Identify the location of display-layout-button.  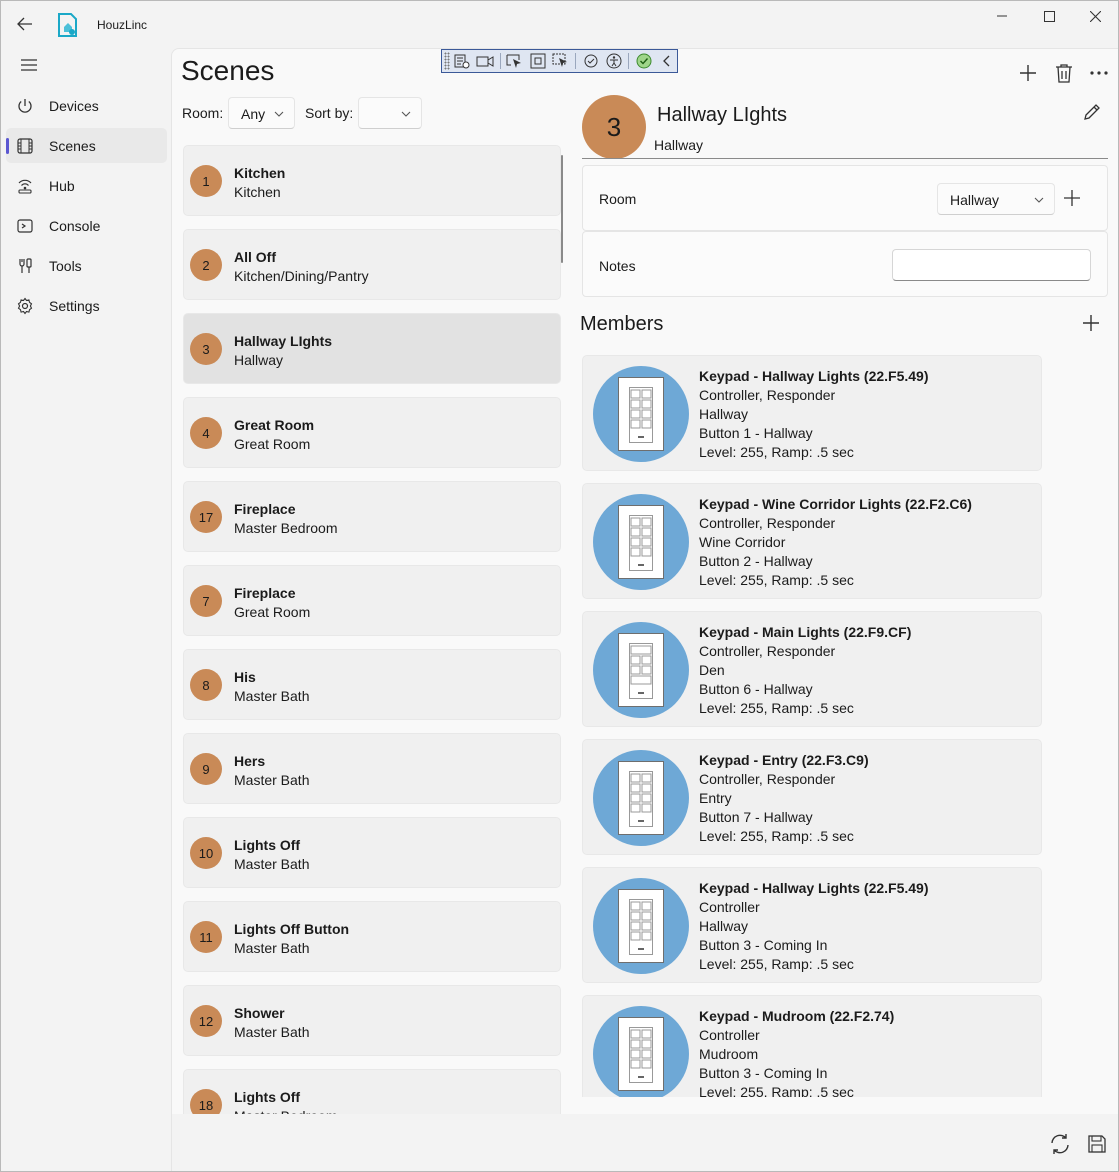
(537, 61).